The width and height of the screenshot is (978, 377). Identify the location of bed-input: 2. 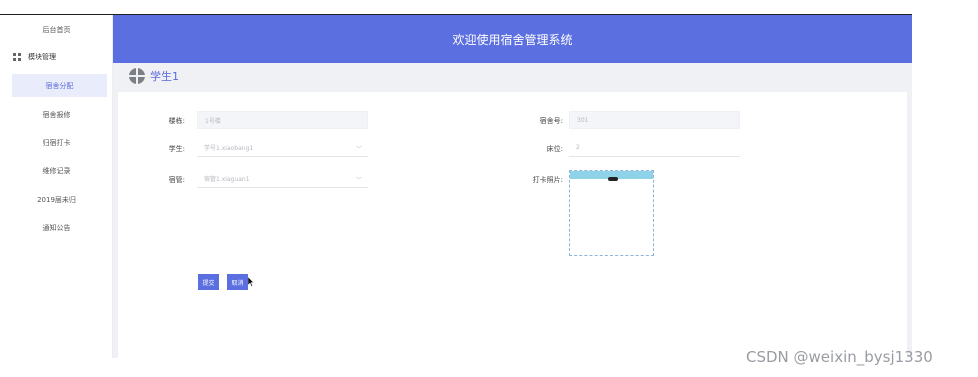
(654, 148).